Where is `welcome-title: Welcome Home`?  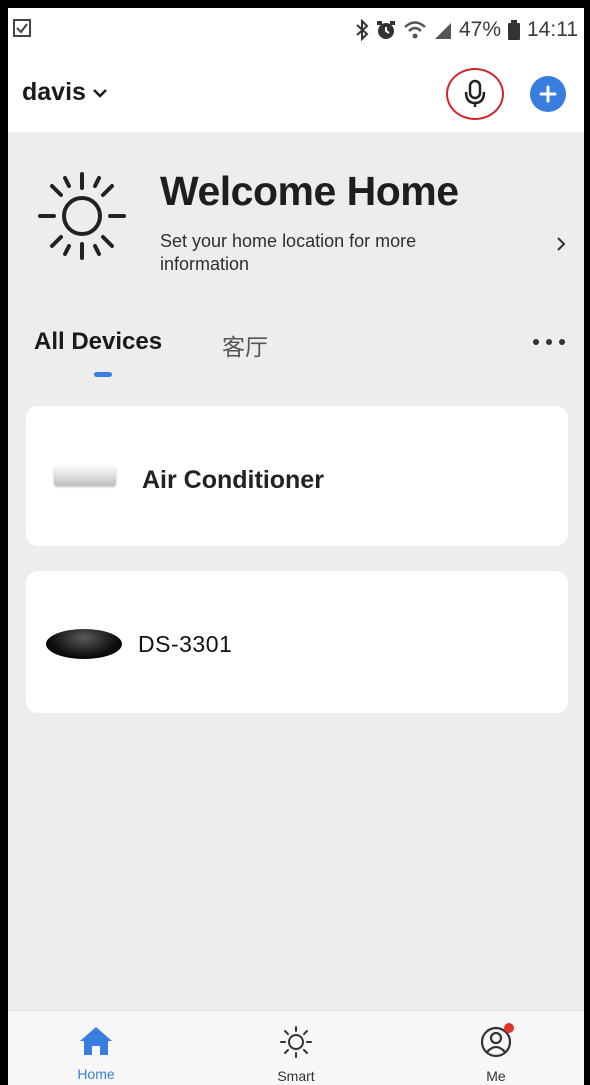 welcome-title: Welcome Home is located at coordinates (309, 191).